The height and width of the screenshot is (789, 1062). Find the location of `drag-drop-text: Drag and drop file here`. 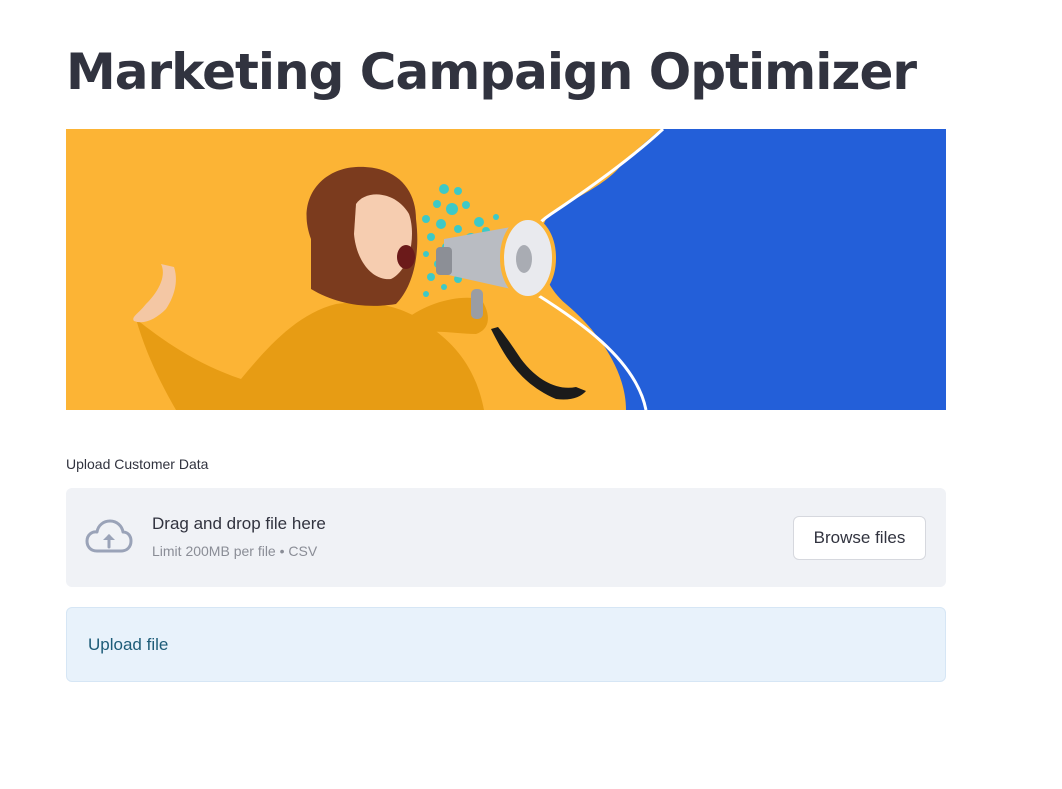

drag-drop-text: Drag and drop file here is located at coordinates (239, 523).